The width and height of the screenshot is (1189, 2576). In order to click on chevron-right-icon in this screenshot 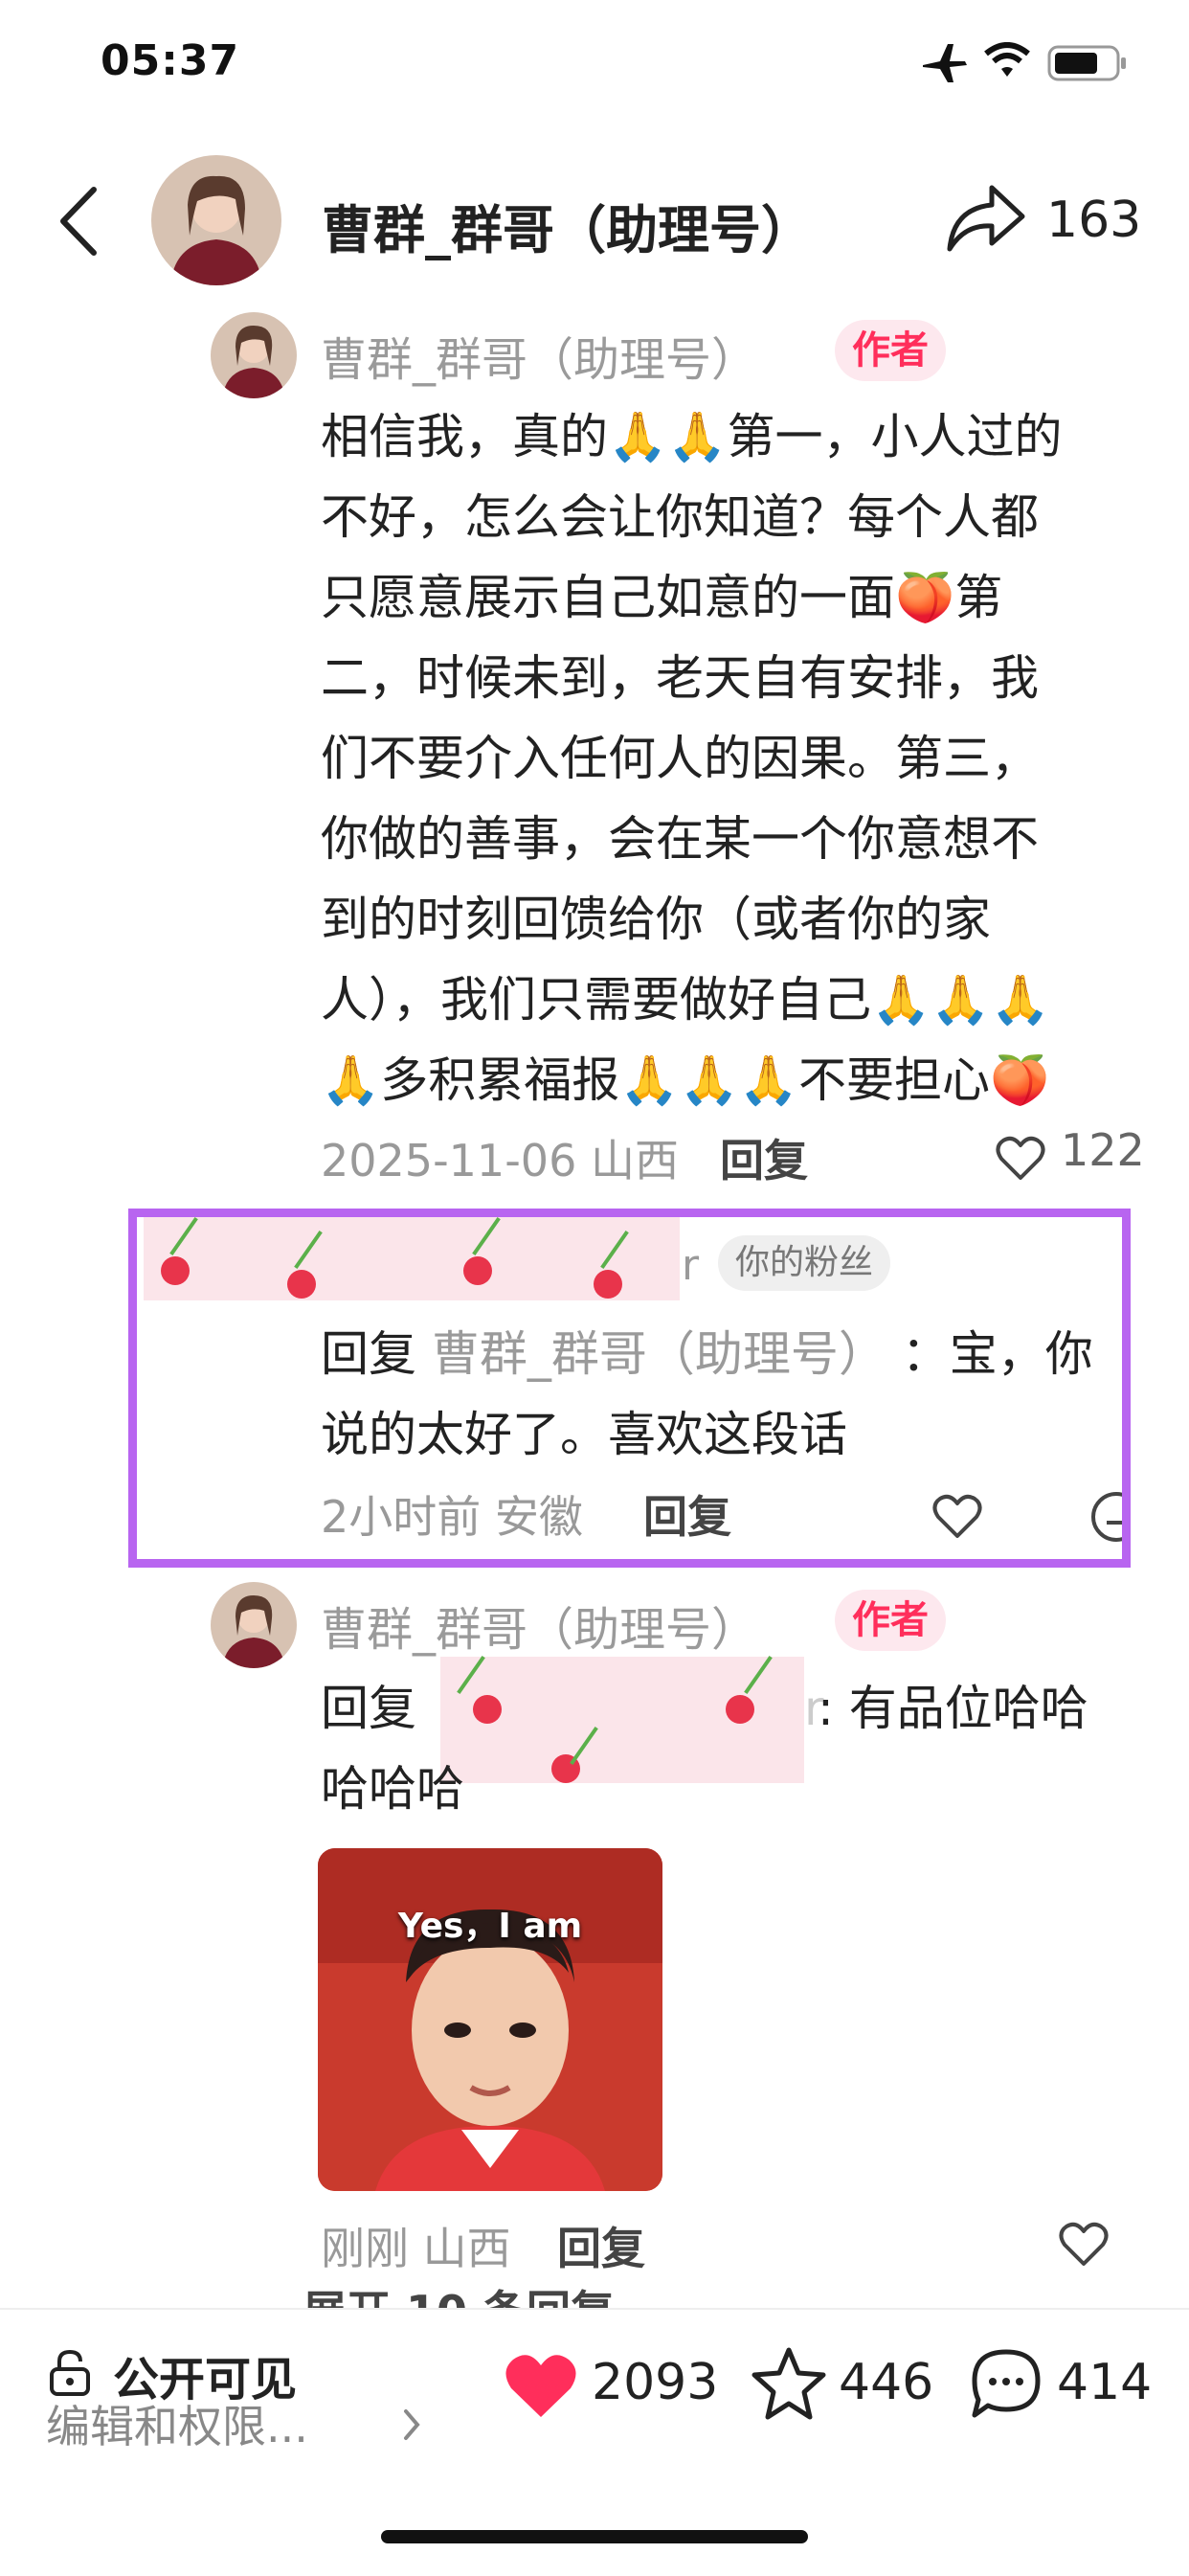, I will do `click(411, 2425)`.